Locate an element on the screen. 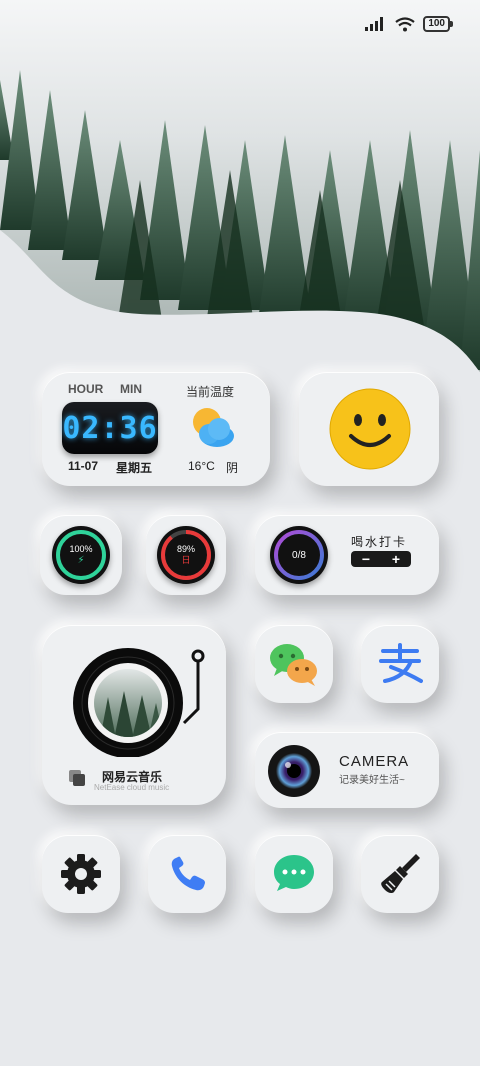 Image resolution: width=480 pixels, height=1066 pixels. day-unit-label: 日 is located at coordinates (186, 560).